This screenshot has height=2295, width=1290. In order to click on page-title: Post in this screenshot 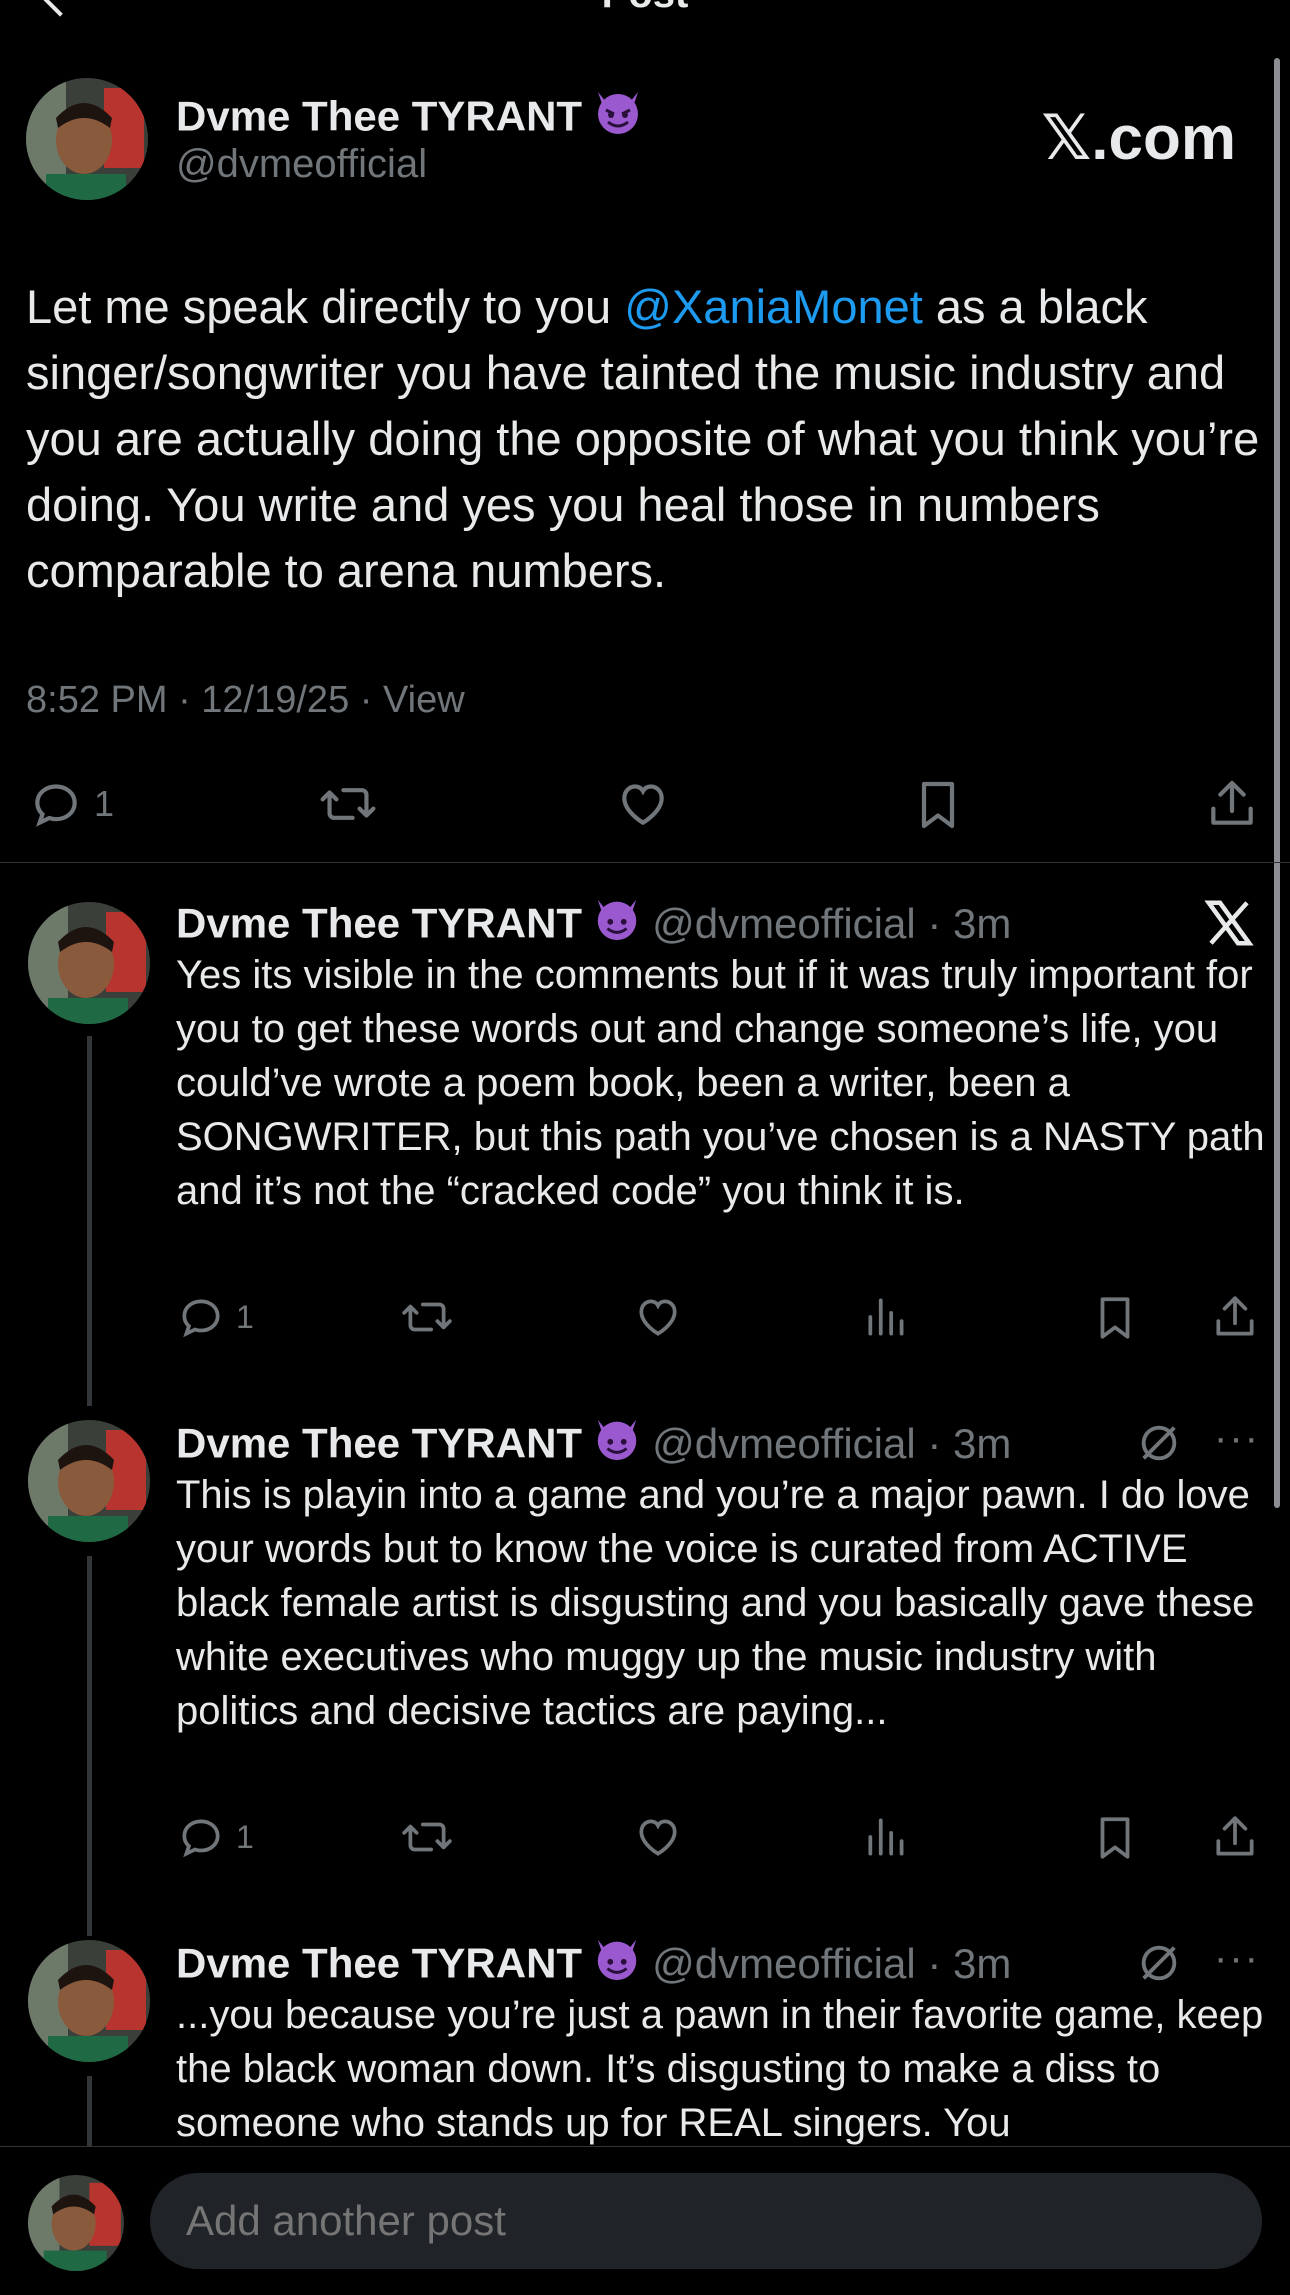, I will do `click(645, 7)`.